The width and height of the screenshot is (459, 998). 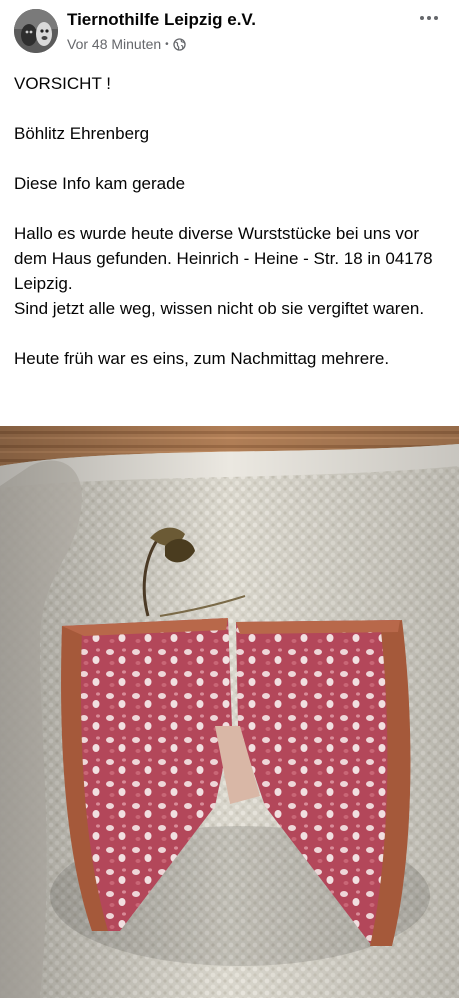 I want to click on post-timestamp: Vor 48 Minuten, so click(x=114, y=44).